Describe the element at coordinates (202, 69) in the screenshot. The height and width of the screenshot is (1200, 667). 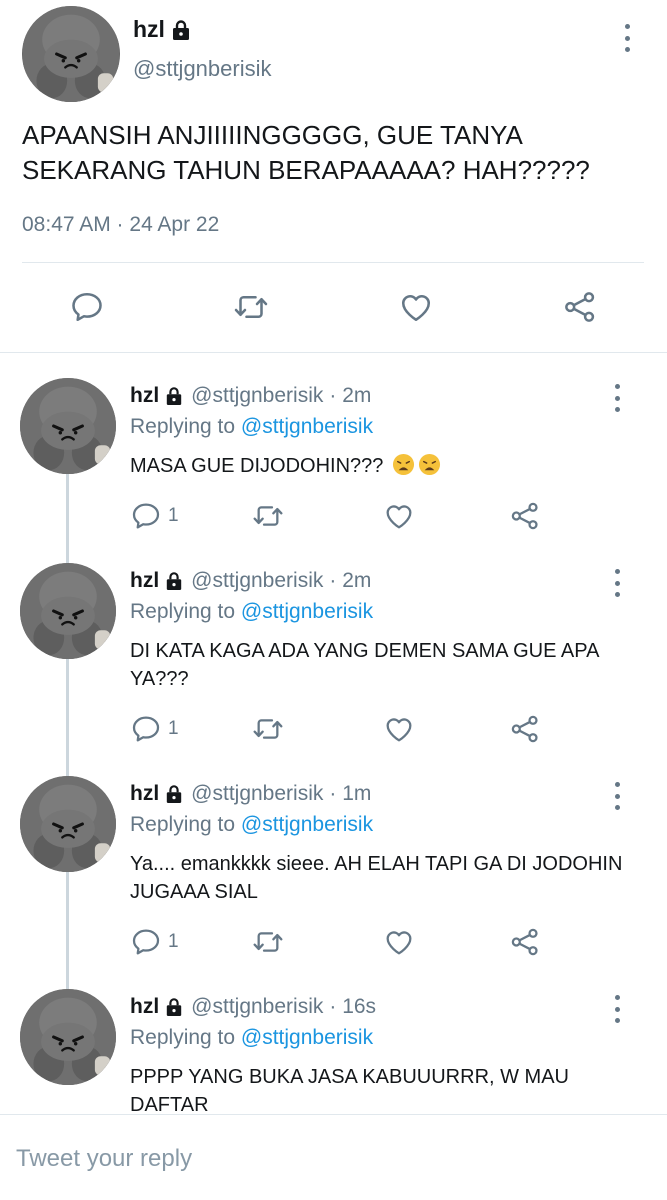
I see `author-handle: @sttjgnberisik` at that location.